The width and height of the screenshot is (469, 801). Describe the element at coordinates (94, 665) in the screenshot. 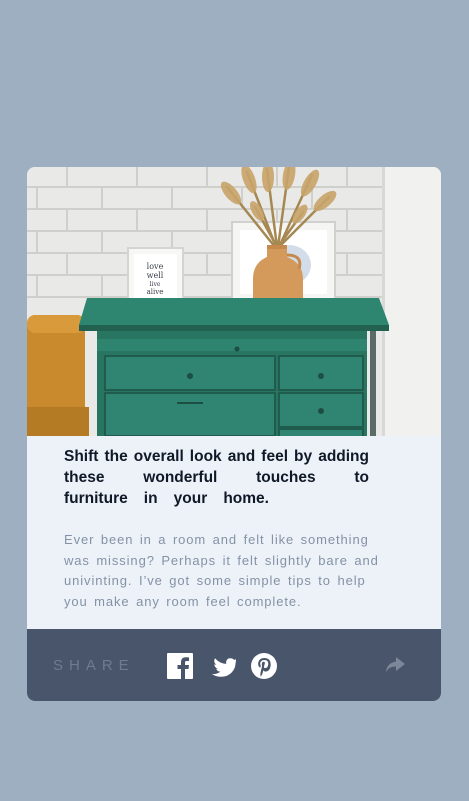

I see `share-label: SHARE` at that location.